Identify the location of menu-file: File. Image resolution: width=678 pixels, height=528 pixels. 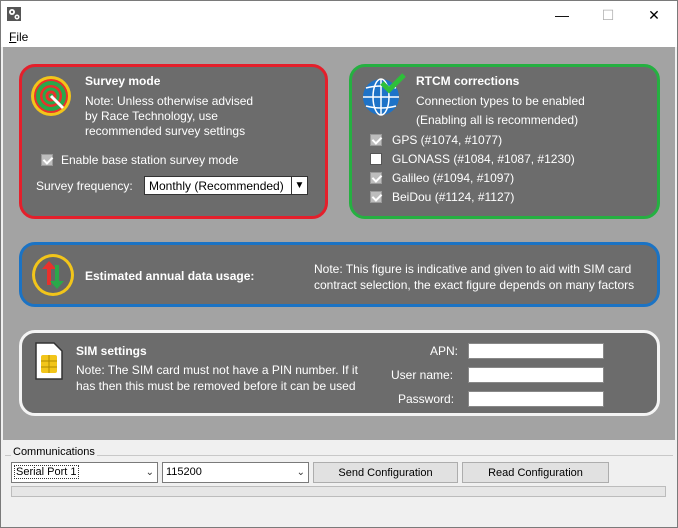
(18, 37).